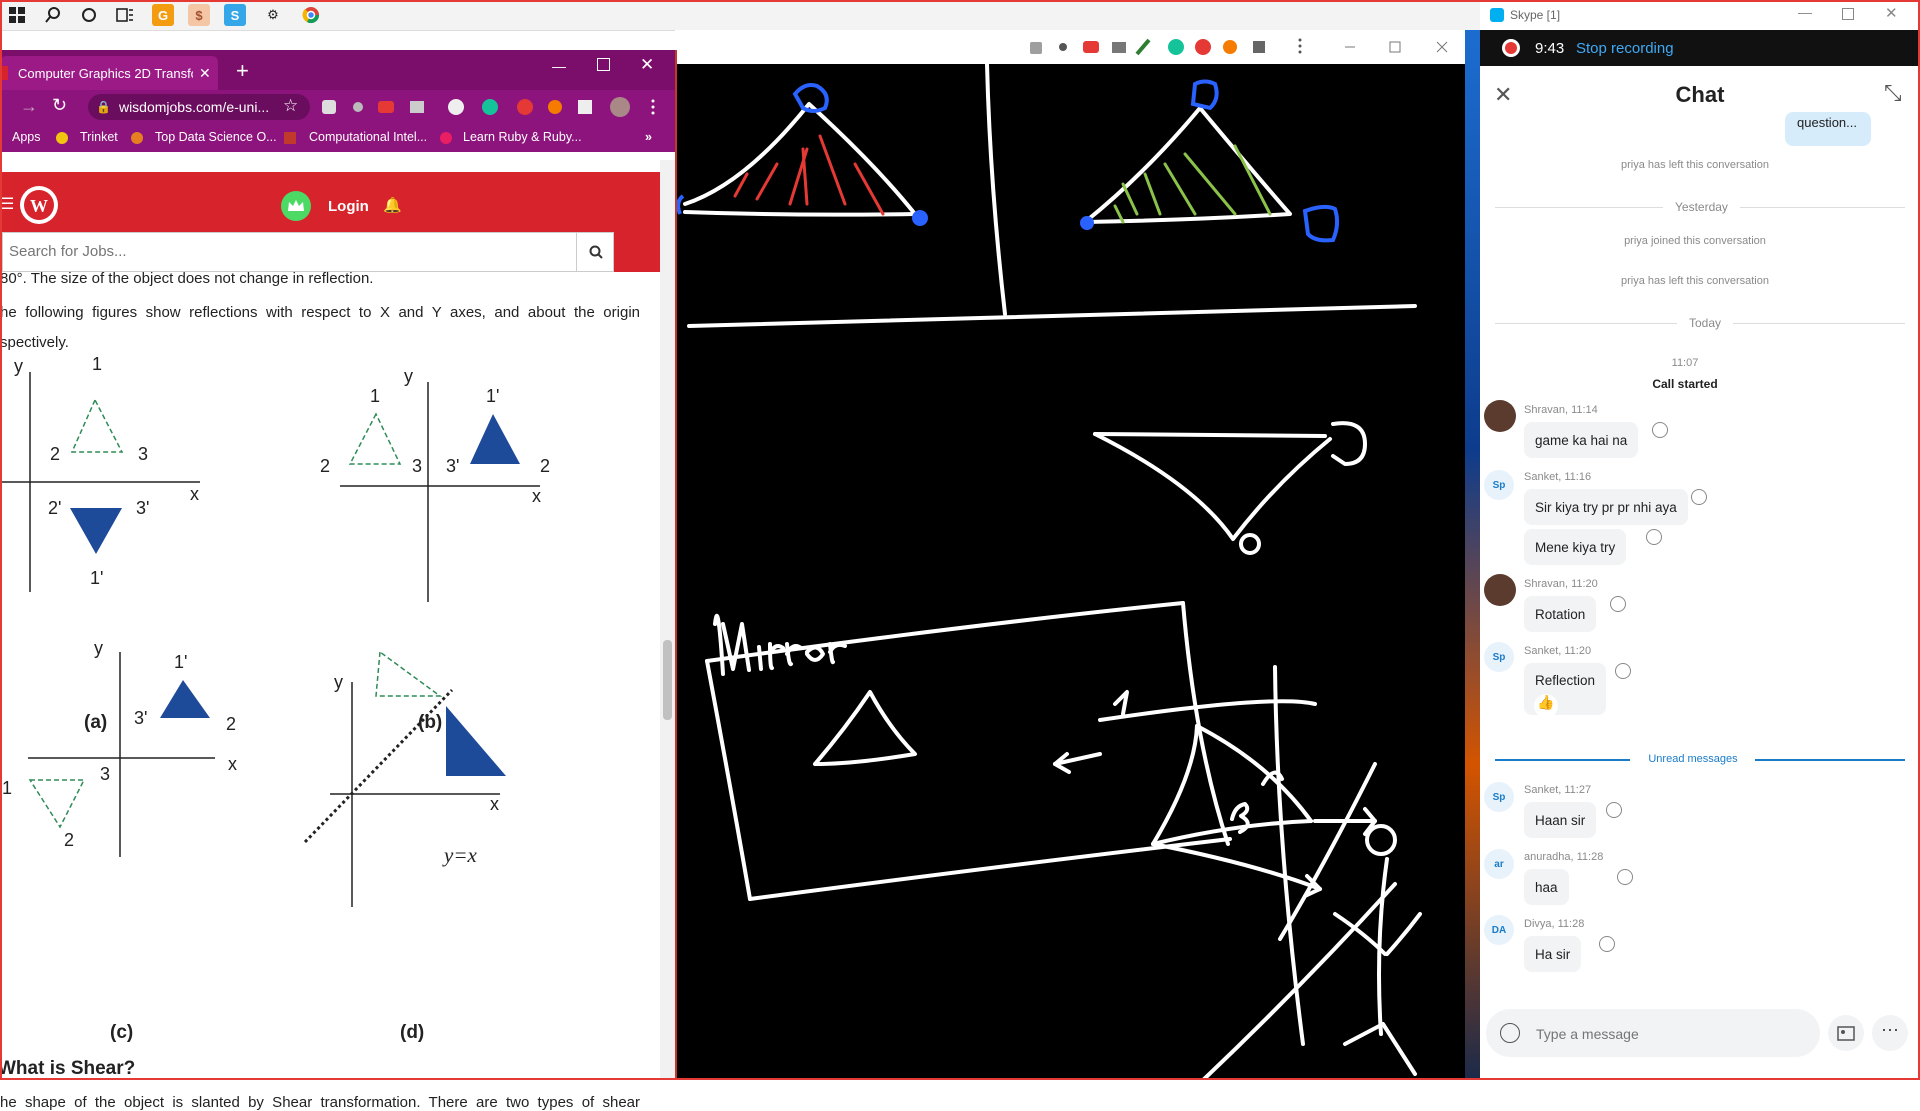  I want to click on chrome-icon, so click(311, 15).